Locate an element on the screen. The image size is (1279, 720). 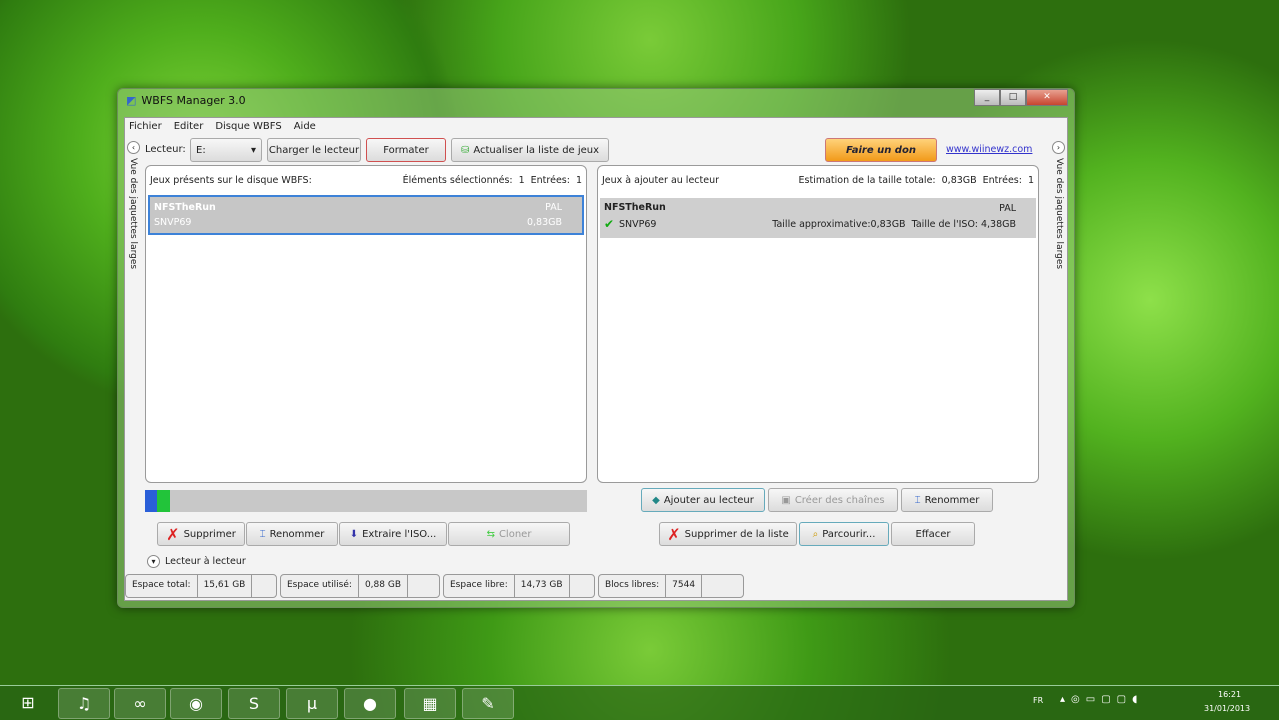
rename-label: Renommer is located at coordinates (297, 534).